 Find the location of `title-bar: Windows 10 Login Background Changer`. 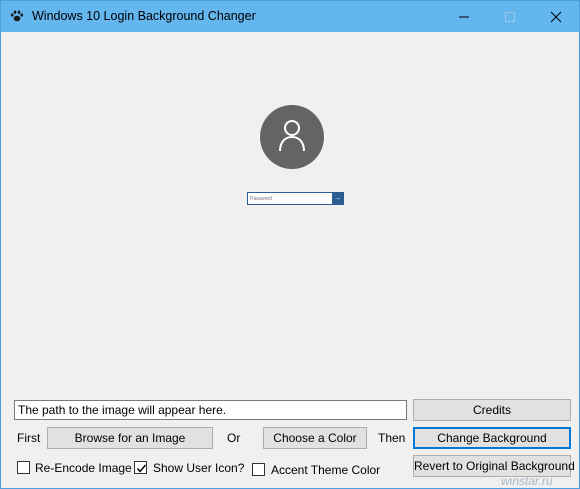

title-bar: Windows 10 Login Background Changer is located at coordinates (290, 16).